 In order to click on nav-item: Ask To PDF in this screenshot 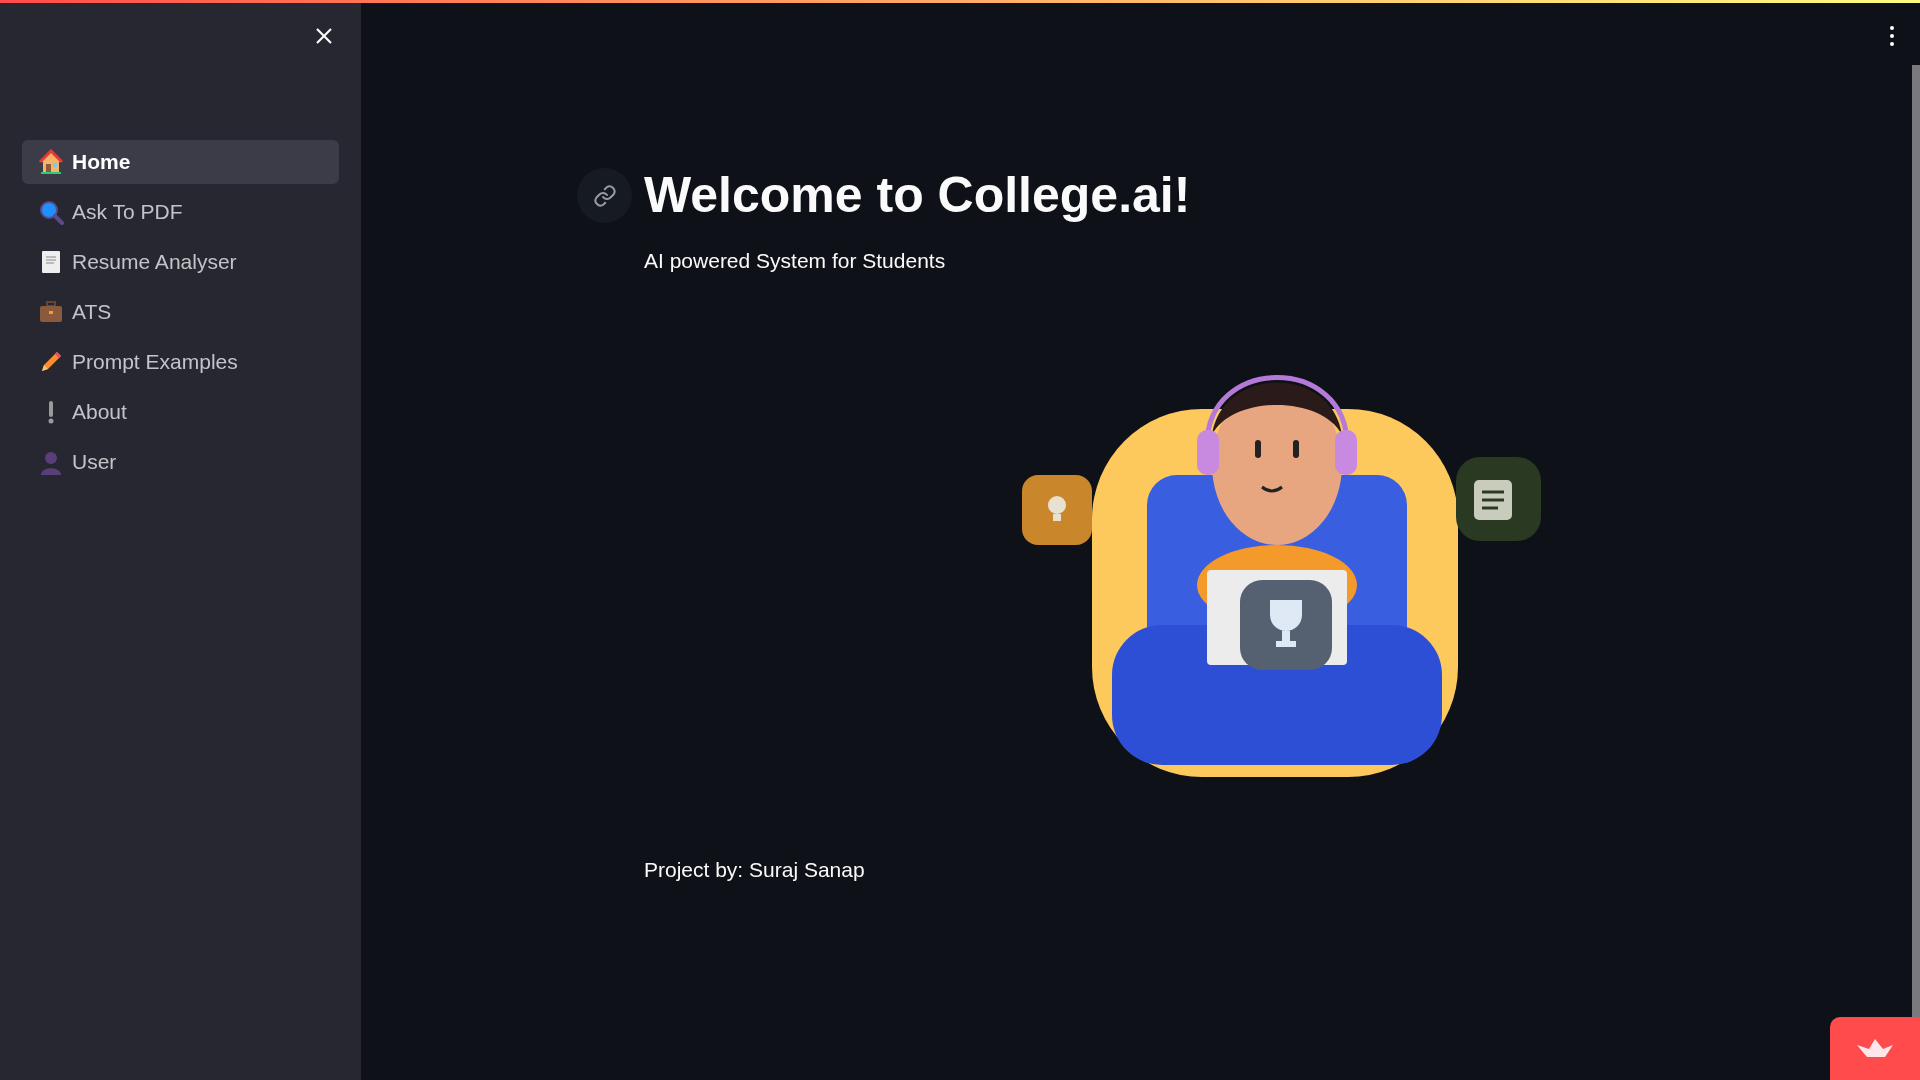, I will do `click(180, 212)`.